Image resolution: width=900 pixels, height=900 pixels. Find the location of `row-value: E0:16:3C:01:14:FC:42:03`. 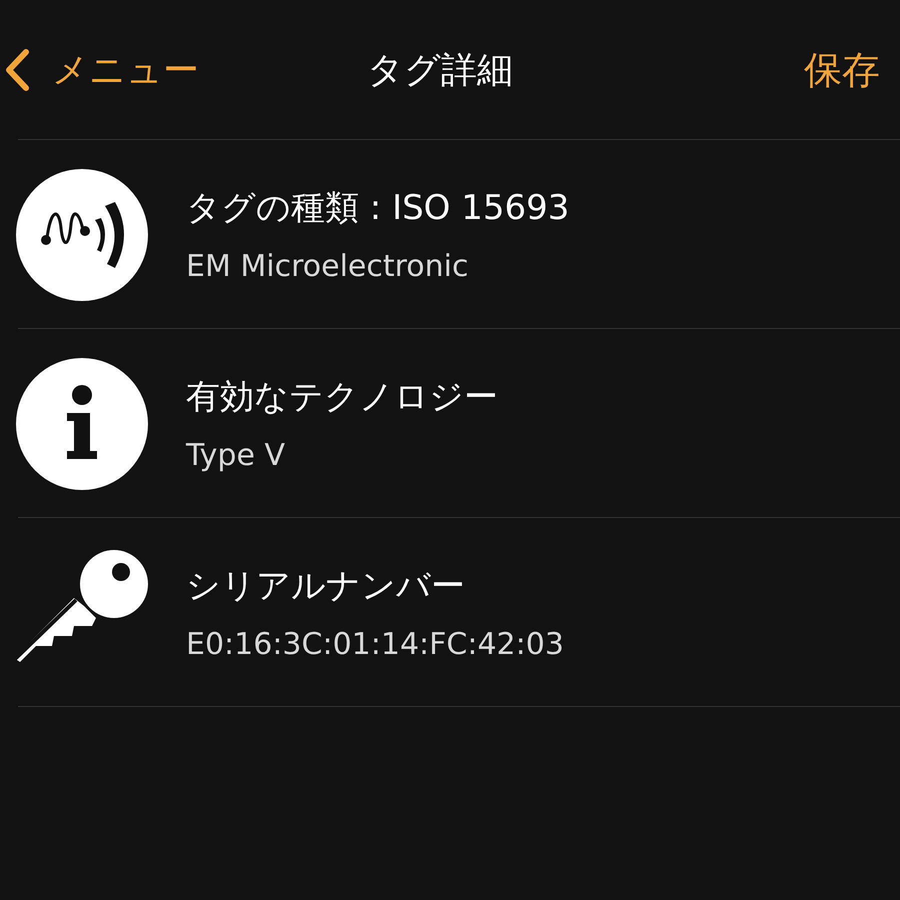

row-value: E0:16:3C:01:14:FC:42:03 is located at coordinates (375, 644).